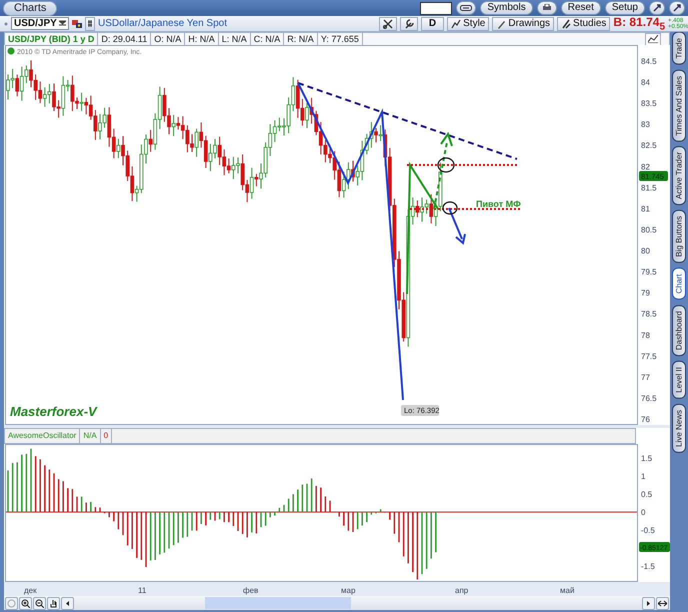 This screenshot has width=688, height=612. I want to click on axis-label: 1, so click(643, 476).